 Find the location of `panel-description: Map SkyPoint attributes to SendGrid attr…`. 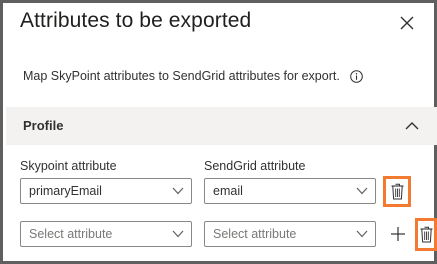

panel-description: Map SkyPoint attributes to SendGrid attr… is located at coordinates (193, 76).